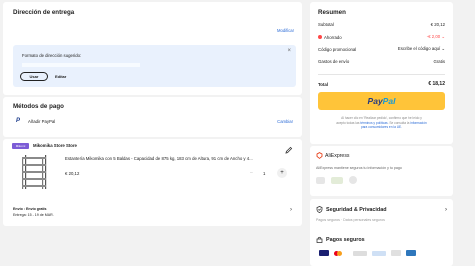 The height and width of the screenshot is (266, 475). I want to click on quantity-decrease-button: –, so click(251, 173).